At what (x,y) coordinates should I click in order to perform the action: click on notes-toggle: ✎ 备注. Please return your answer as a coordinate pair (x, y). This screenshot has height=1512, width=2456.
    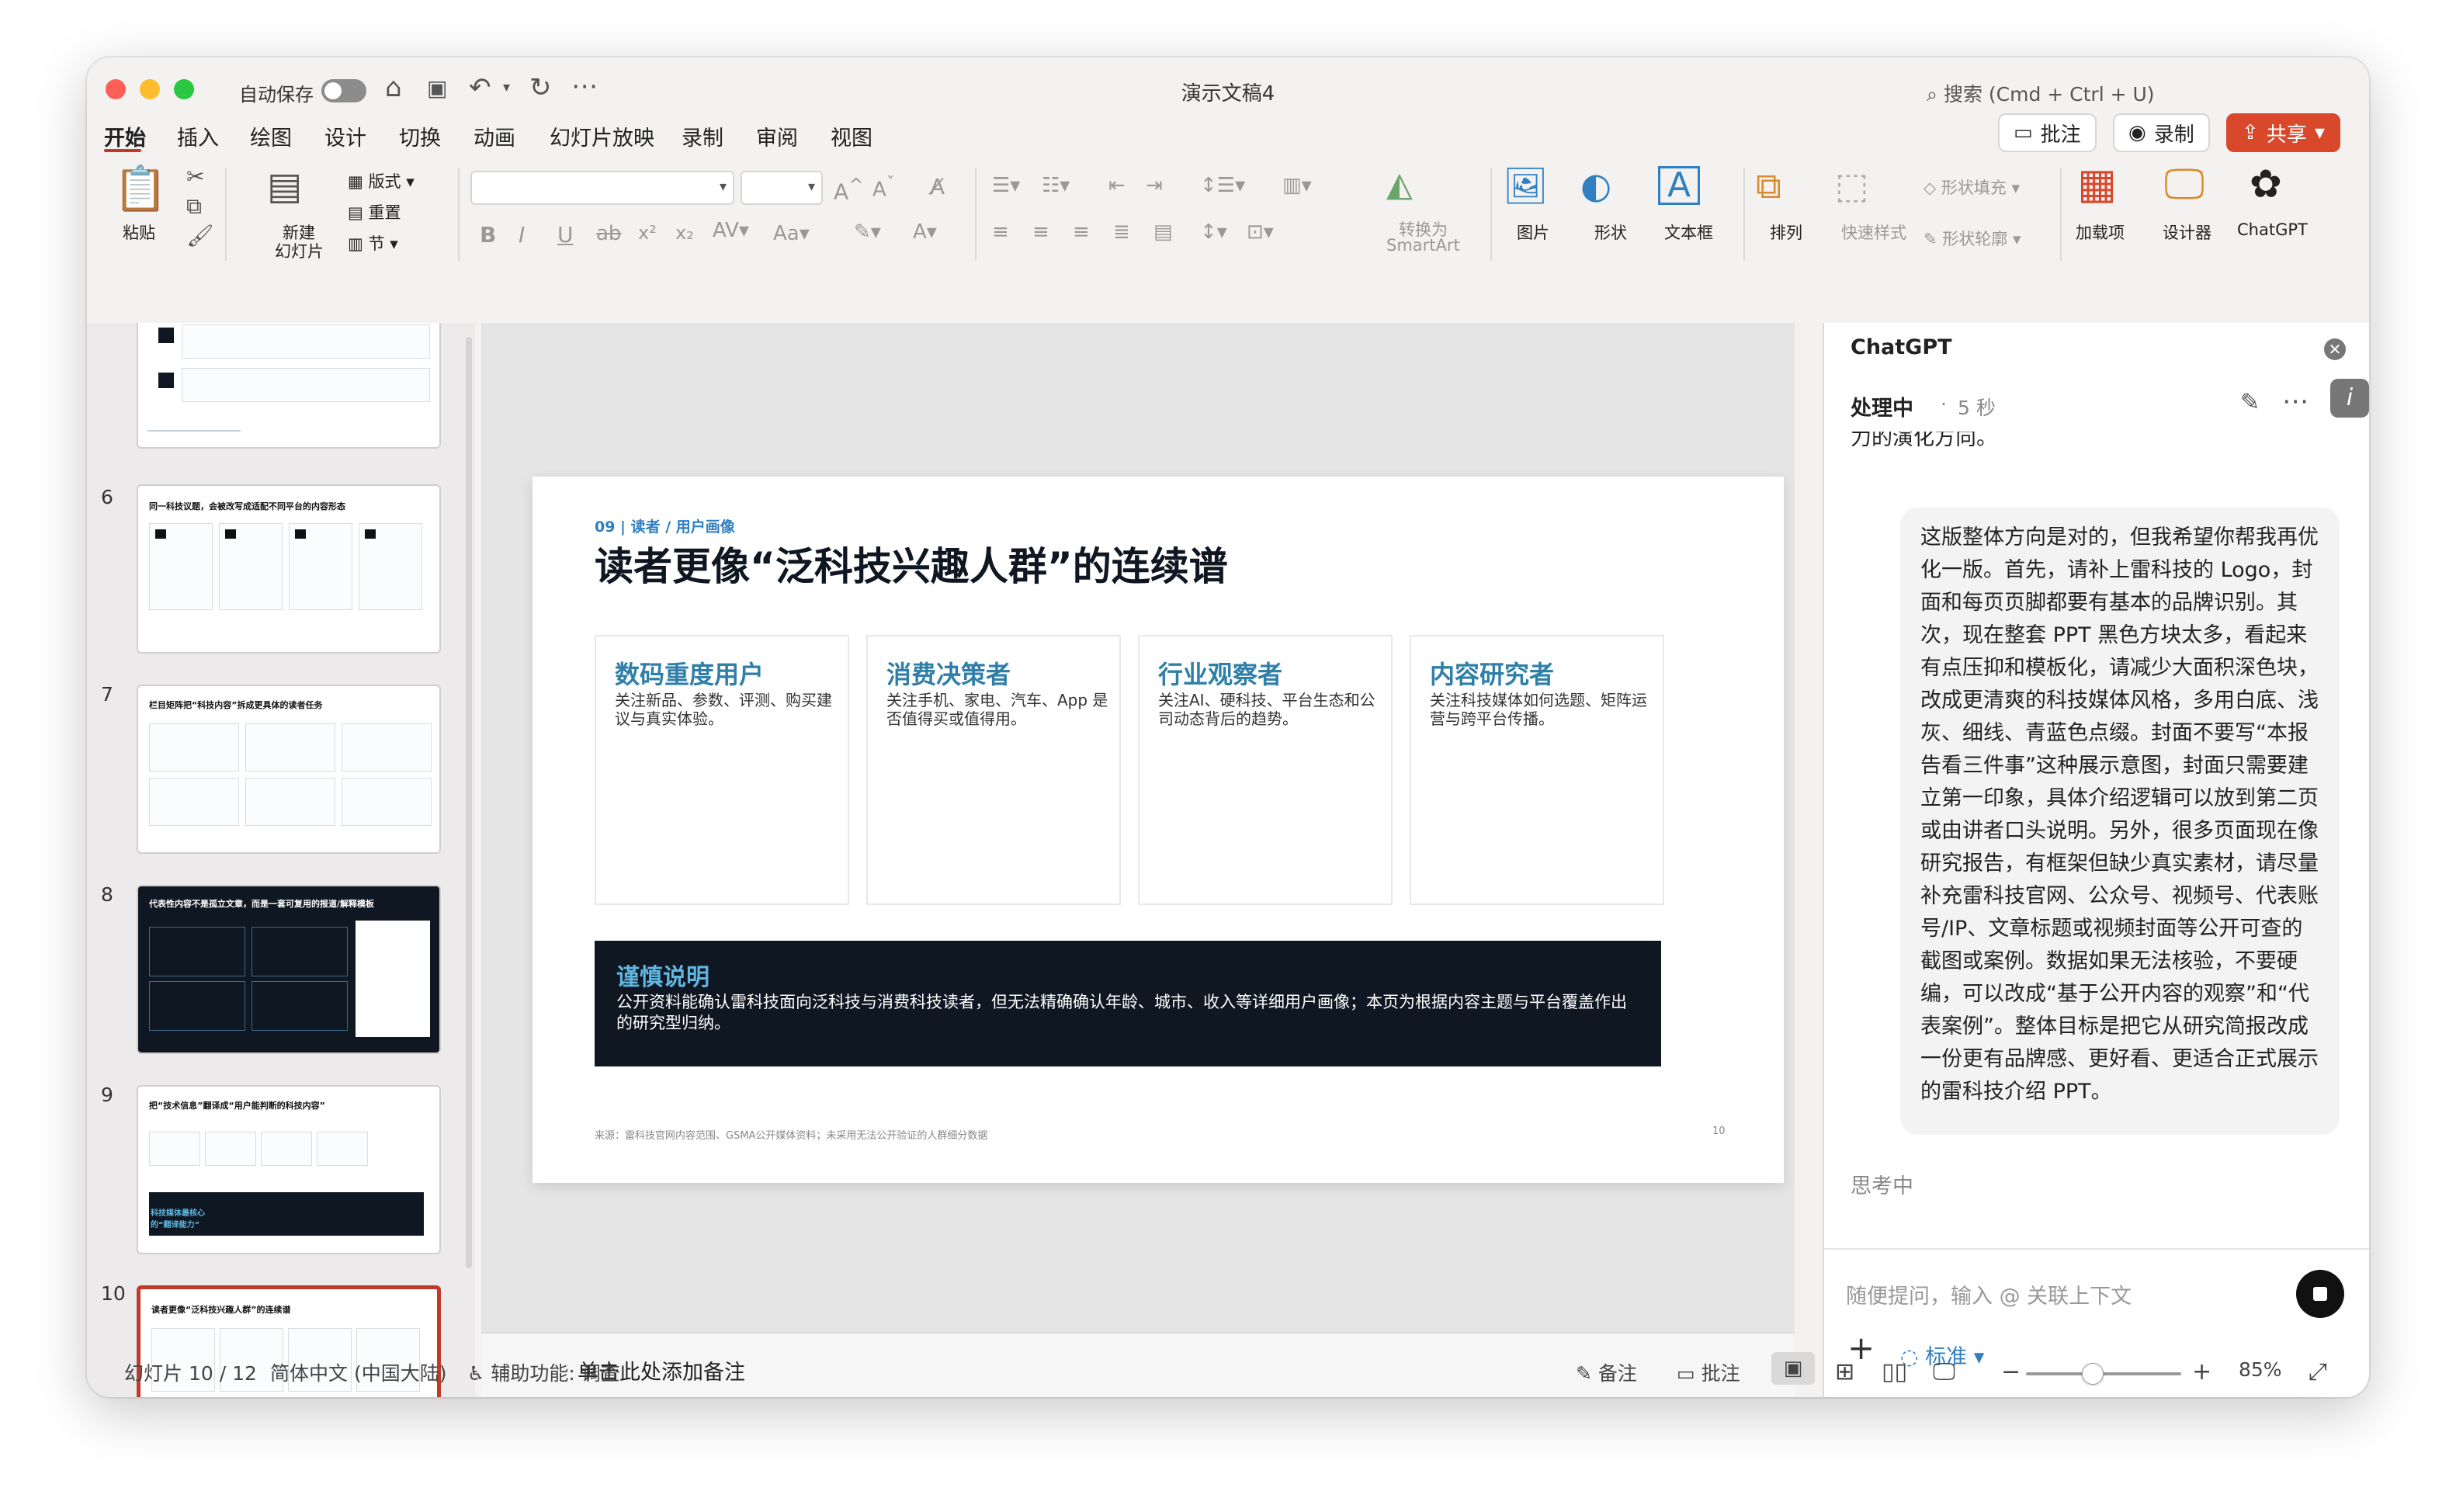
    Looking at the image, I should click on (1606, 1372).